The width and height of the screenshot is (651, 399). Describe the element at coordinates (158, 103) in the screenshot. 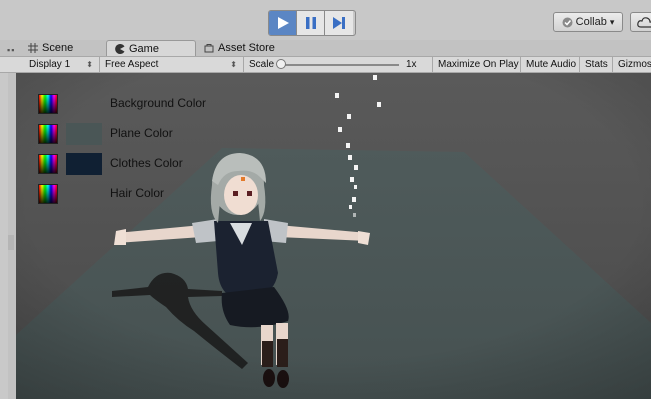

I see `background-color-label: Background Color` at that location.